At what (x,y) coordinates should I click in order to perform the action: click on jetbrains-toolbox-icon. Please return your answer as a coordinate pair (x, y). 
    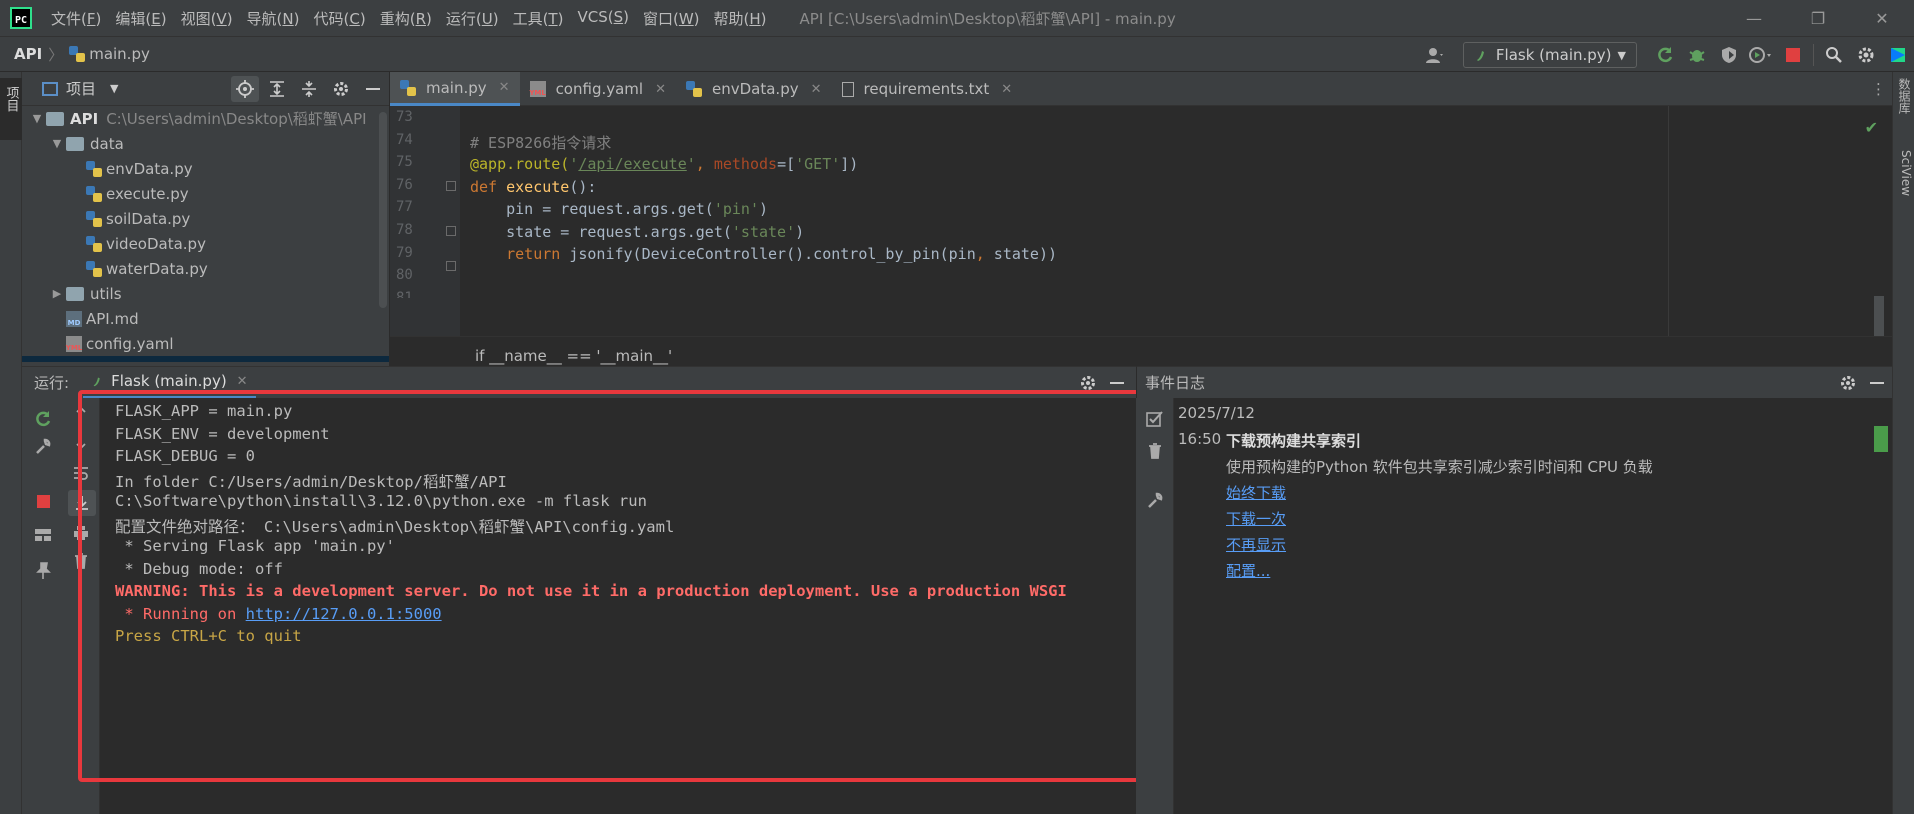
    Looking at the image, I should click on (1898, 55).